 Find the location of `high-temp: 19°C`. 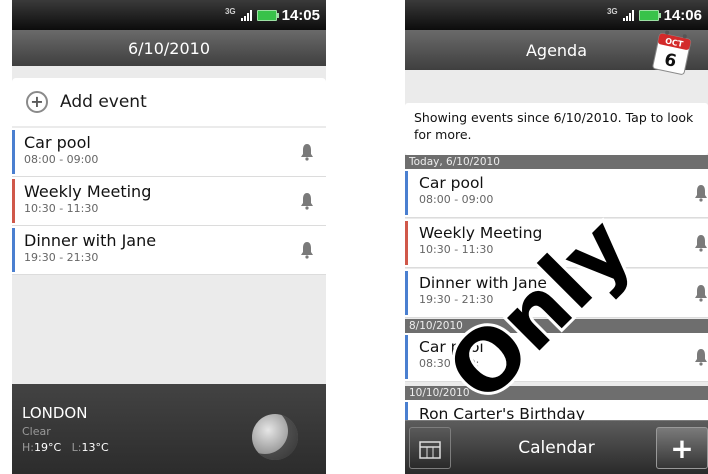

high-temp: 19°C is located at coordinates (47, 447).